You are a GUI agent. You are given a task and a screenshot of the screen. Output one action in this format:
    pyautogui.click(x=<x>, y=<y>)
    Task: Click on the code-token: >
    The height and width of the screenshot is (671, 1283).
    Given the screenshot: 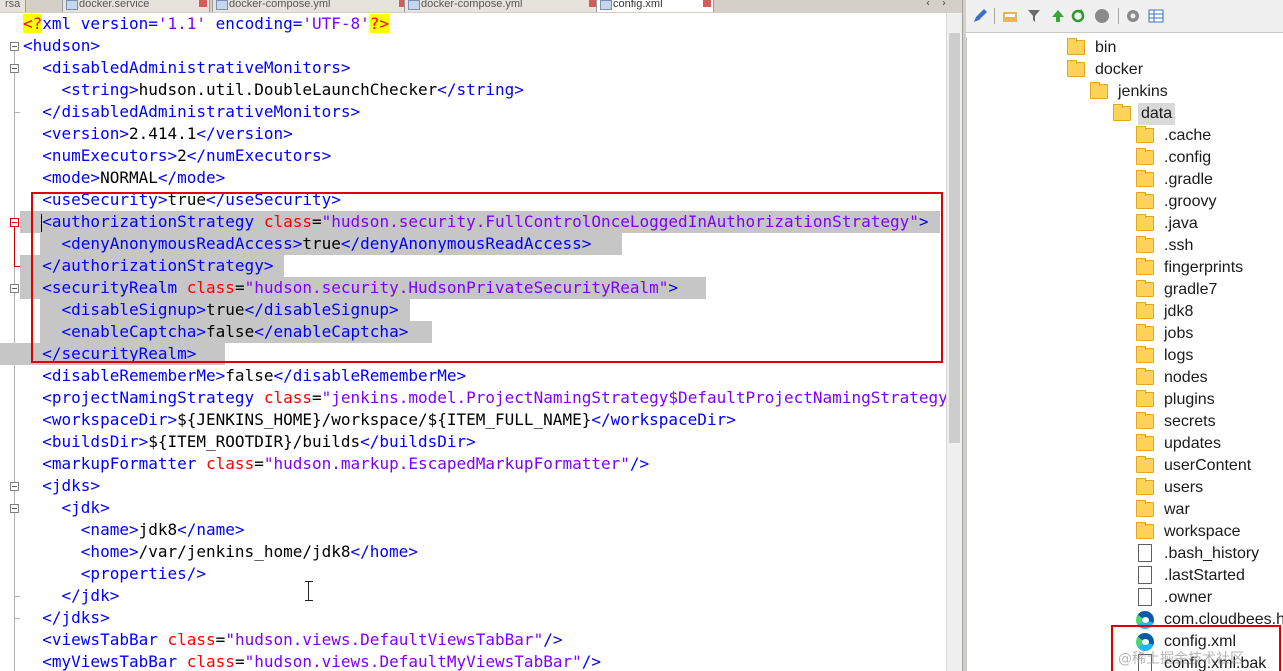 What is the action you would take?
    pyautogui.click(x=923, y=221)
    